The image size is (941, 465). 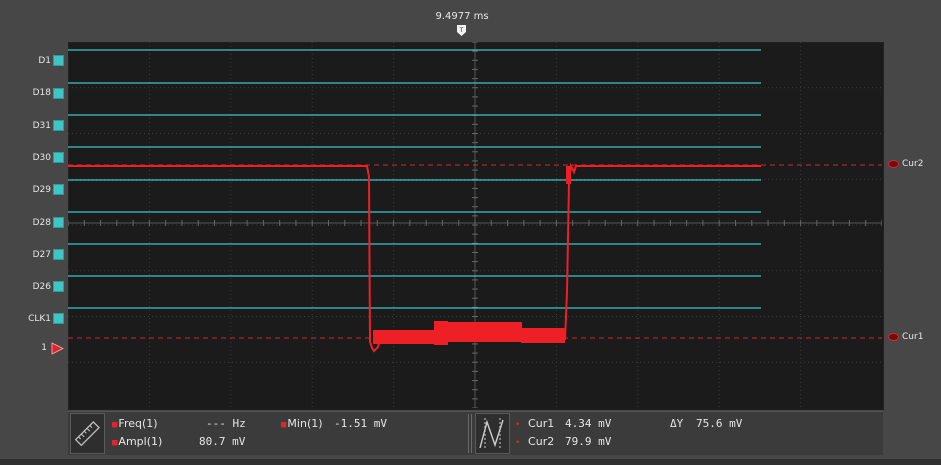 What do you see at coordinates (41, 190) in the screenshot?
I see `channel-label-d29: D29` at bounding box center [41, 190].